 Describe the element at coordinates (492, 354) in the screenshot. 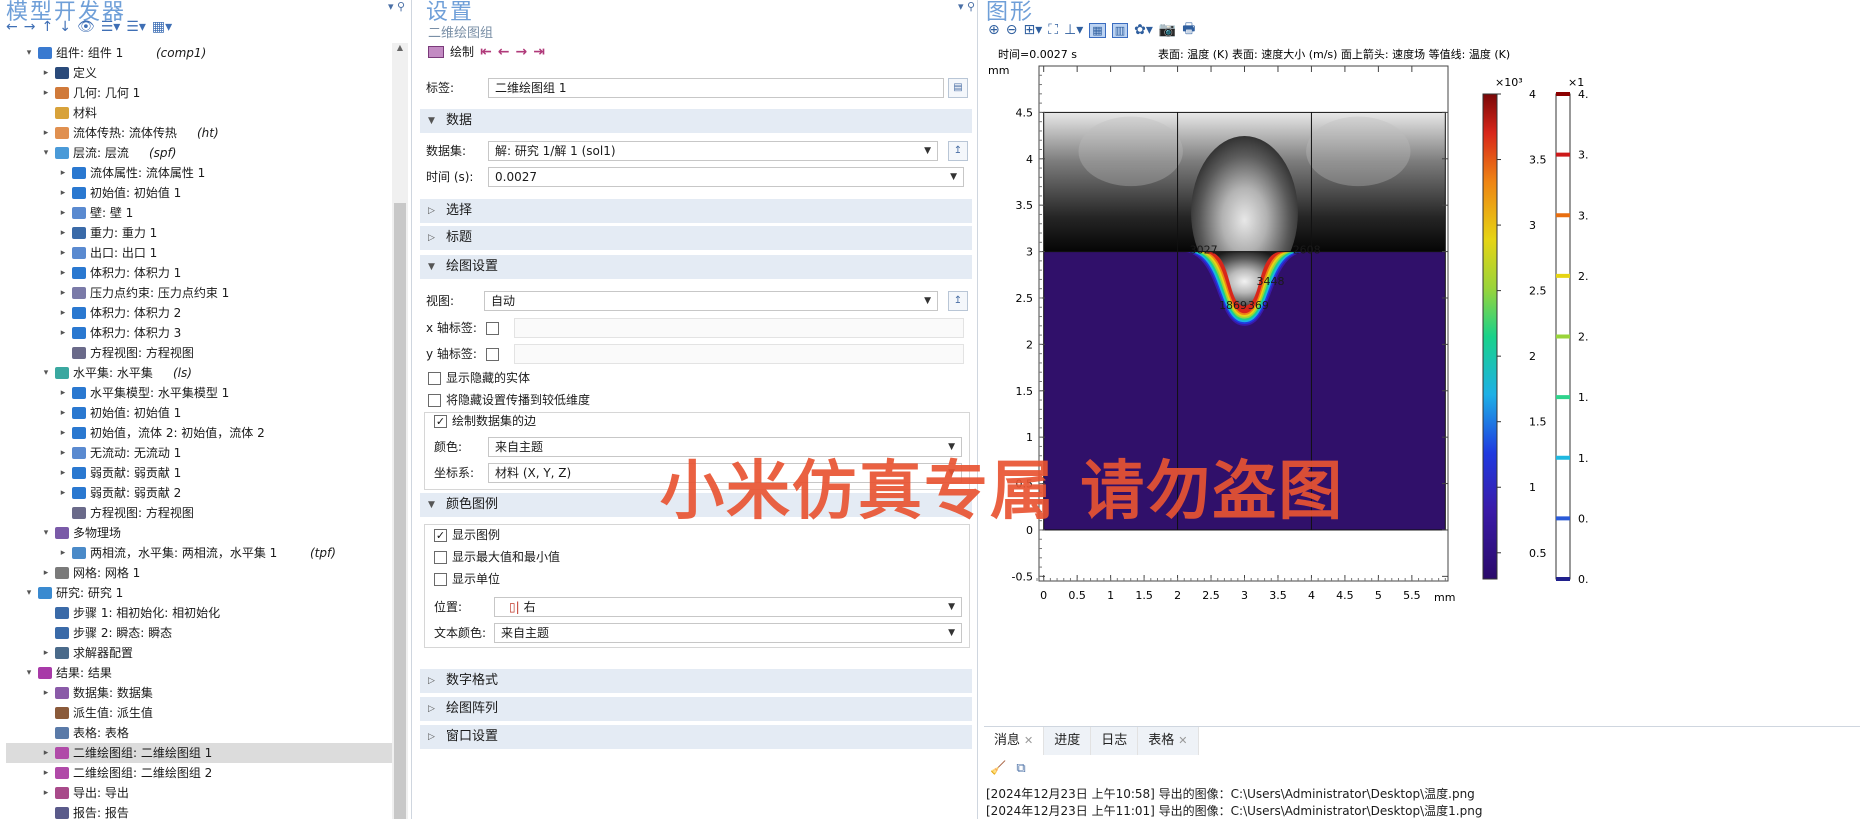

I see `ylabel-checkbox` at that location.